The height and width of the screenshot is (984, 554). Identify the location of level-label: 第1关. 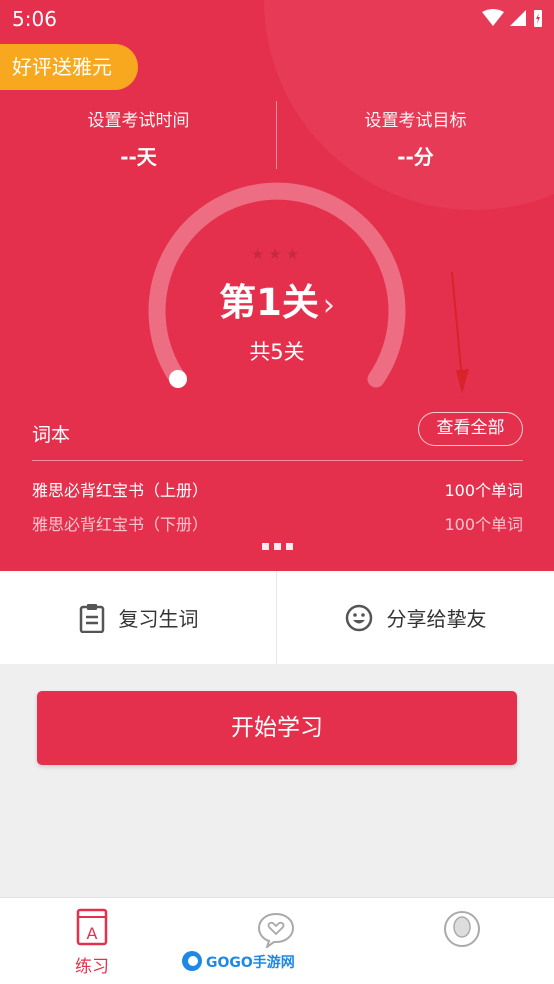
(269, 302).